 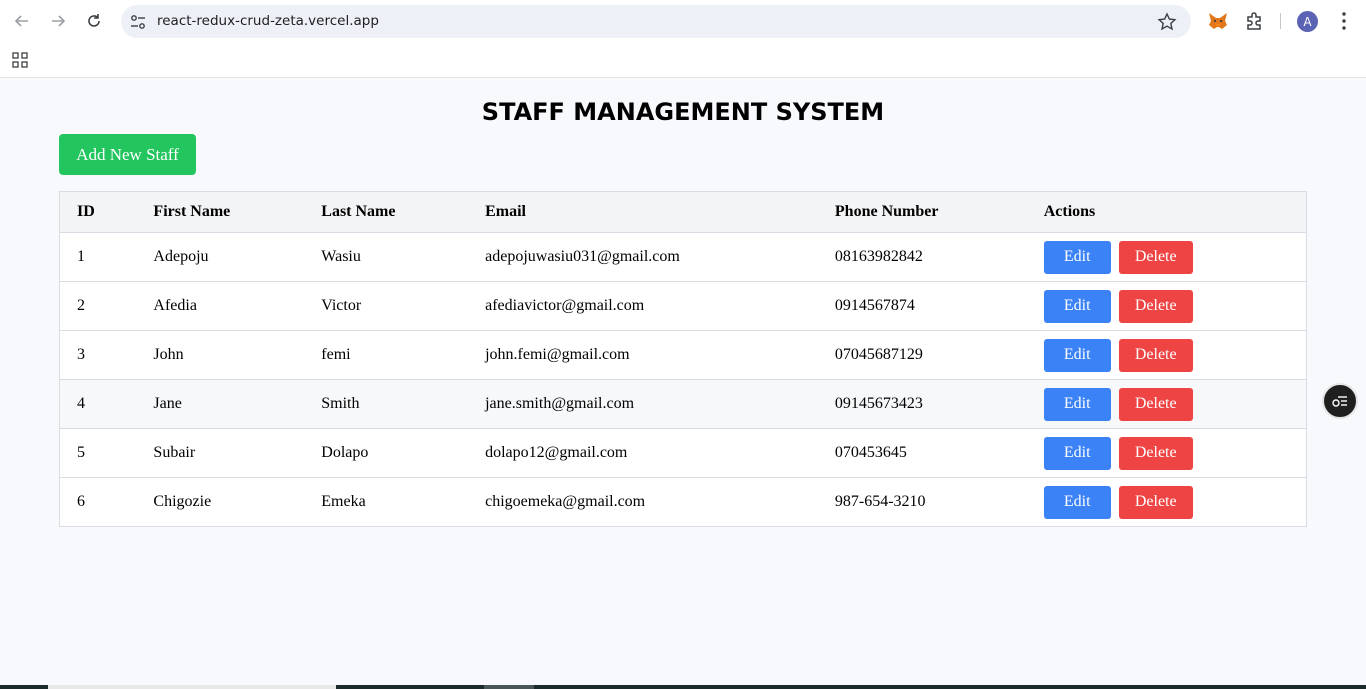 I want to click on add-new-staff-button: Add New Staff, so click(x=127, y=154).